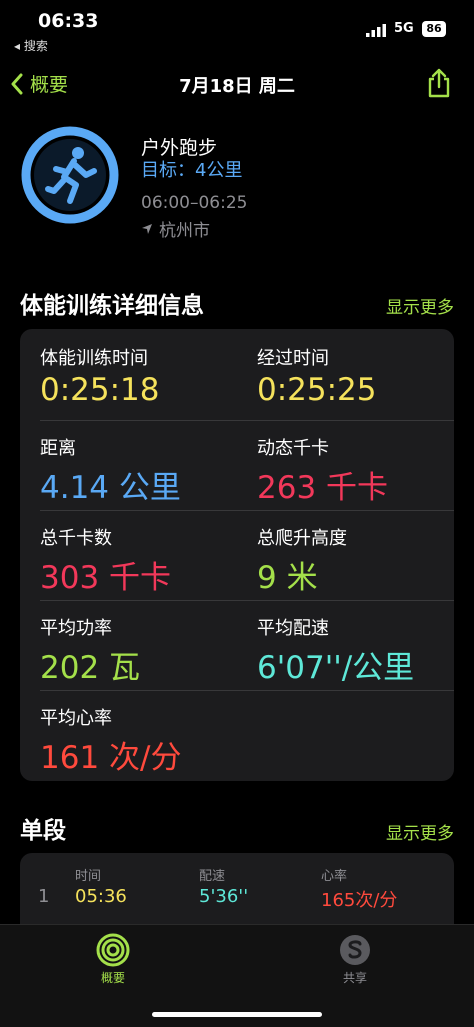 This screenshot has height=1027, width=474. Describe the element at coordinates (212, 876) in the screenshot. I see `splits-header-pace: 配速` at that location.